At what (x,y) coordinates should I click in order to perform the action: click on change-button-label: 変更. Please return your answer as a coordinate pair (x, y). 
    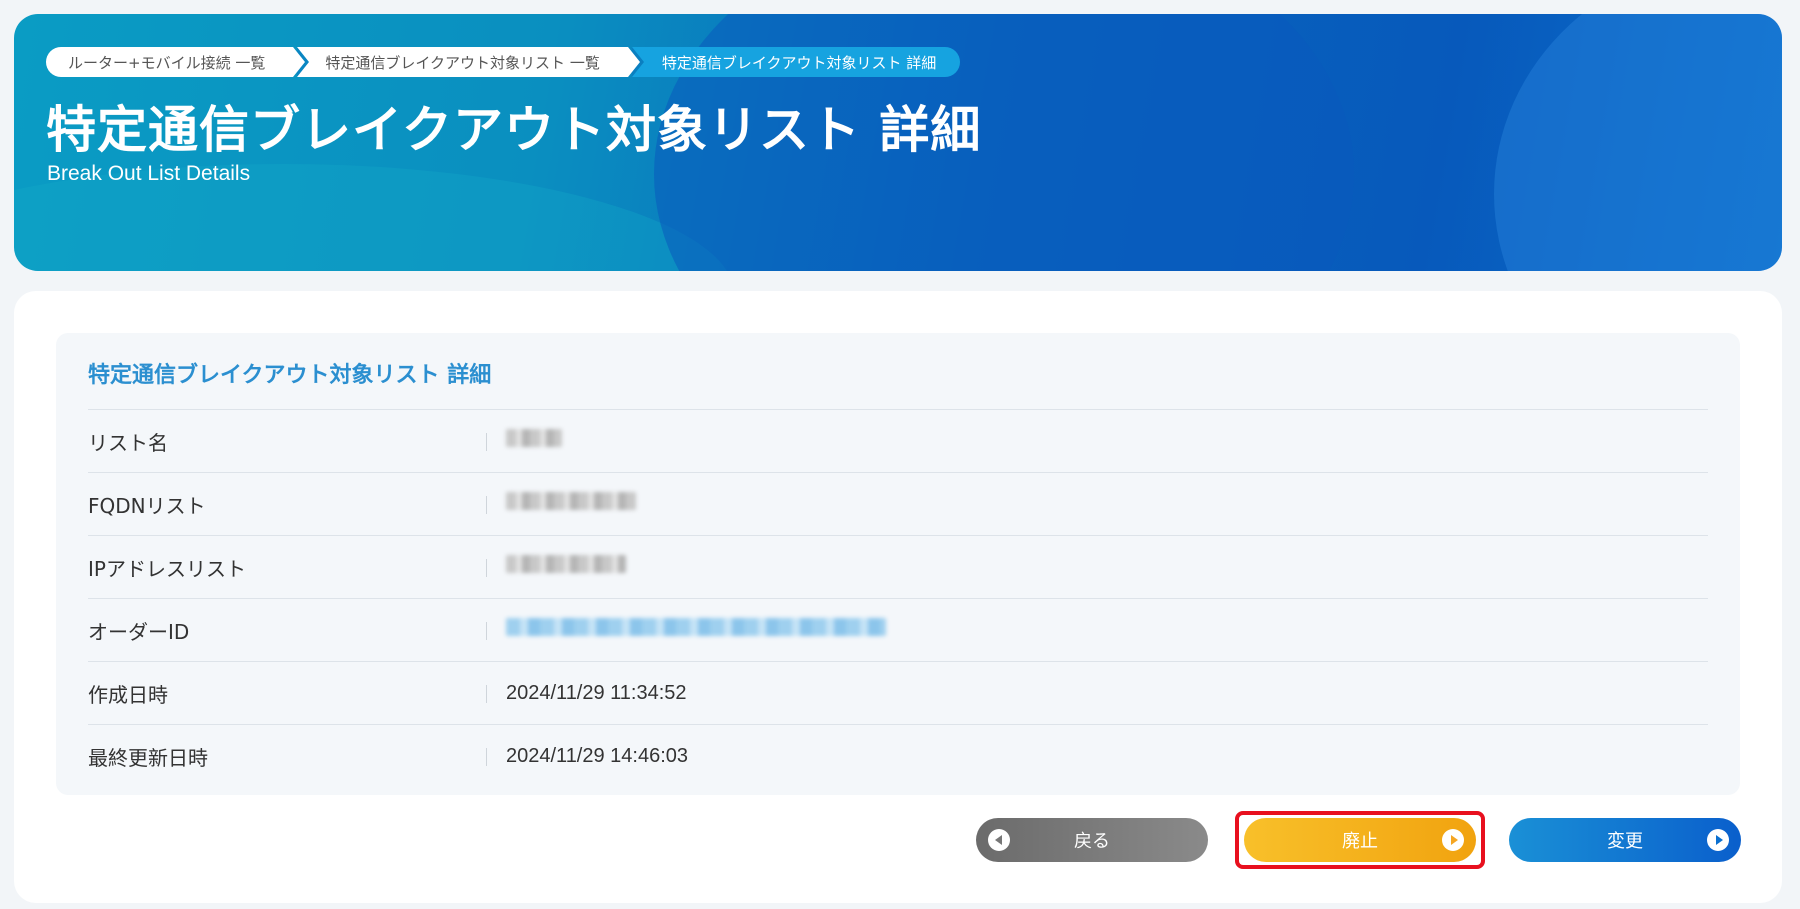
    Looking at the image, I should click on (1625, 841).